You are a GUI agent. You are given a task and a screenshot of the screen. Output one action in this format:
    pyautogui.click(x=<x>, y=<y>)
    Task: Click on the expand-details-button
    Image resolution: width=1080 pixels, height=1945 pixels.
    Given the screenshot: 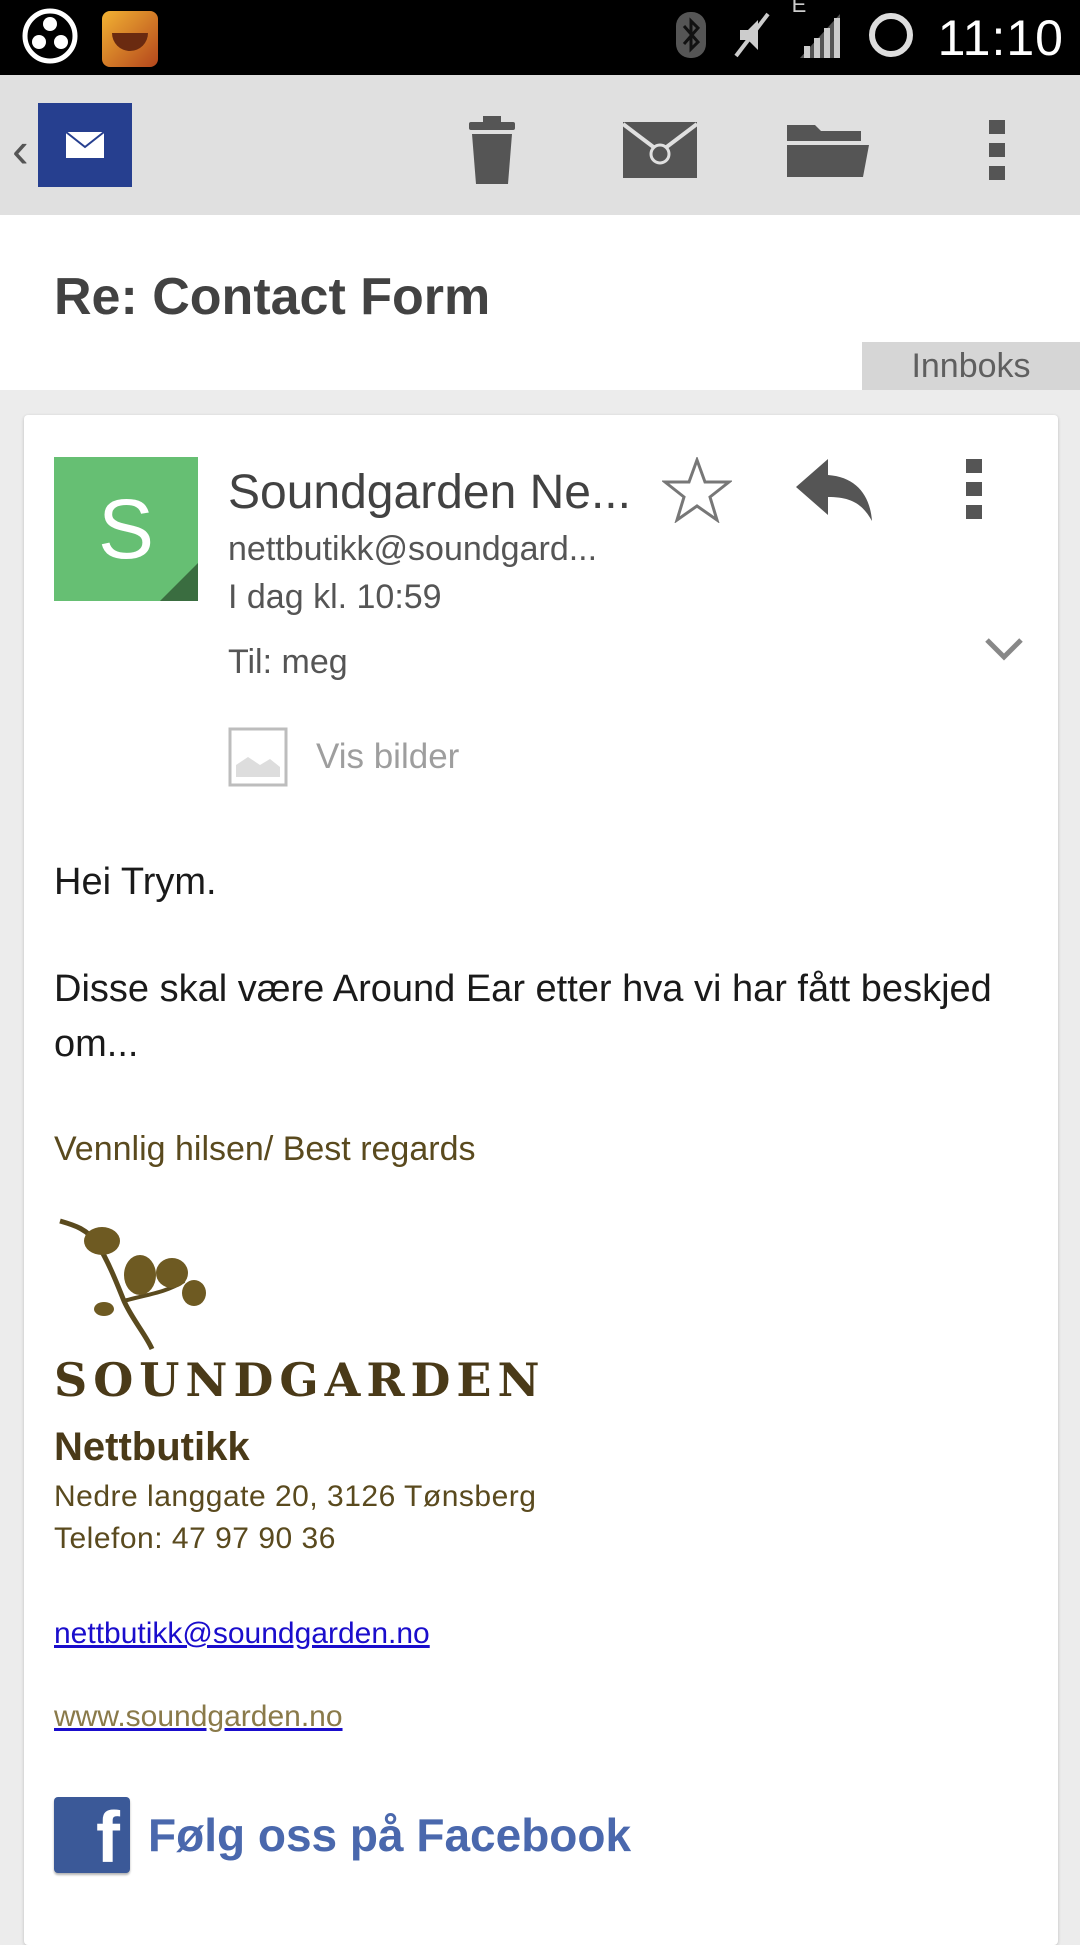 What is the action you would take?
    pyautogui.click(x=1009, y=657)
    